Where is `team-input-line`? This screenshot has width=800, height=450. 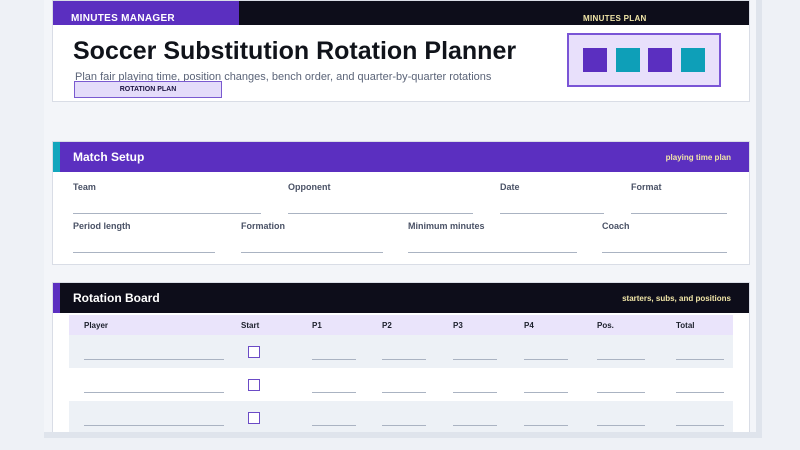
team-input-line is located at coordinates (167, 213).